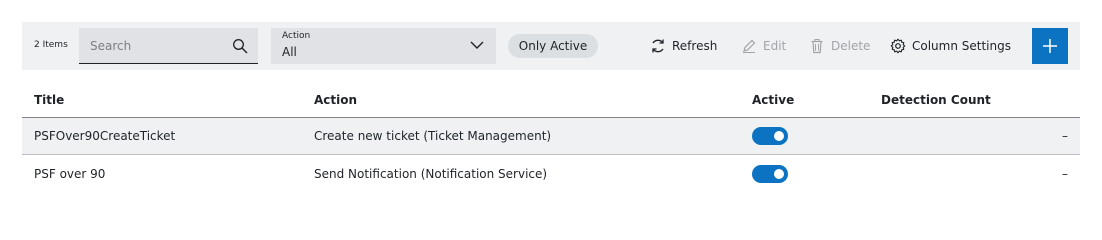  I want to click on action-filter-label: Action, so click(296, 36).